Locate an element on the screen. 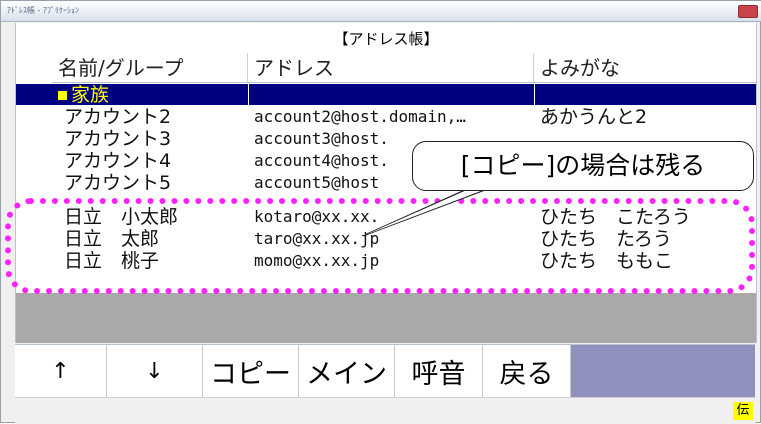  row-name: アカウント4 is located at coordinates (118, 160).